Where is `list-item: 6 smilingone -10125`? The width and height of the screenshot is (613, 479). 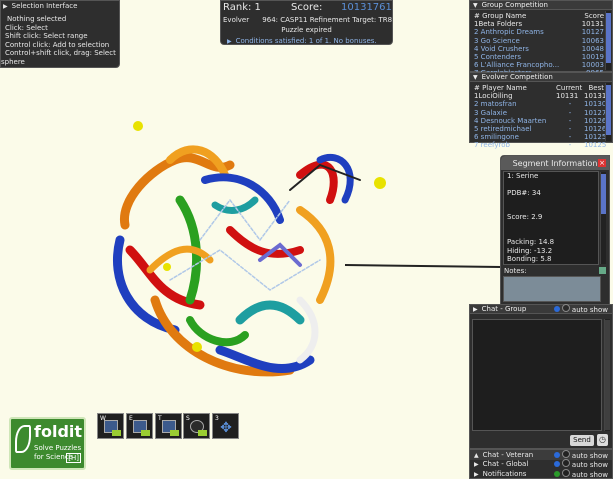
list-item: 6 smilingone -10125 is located at coordinates (540, 137).